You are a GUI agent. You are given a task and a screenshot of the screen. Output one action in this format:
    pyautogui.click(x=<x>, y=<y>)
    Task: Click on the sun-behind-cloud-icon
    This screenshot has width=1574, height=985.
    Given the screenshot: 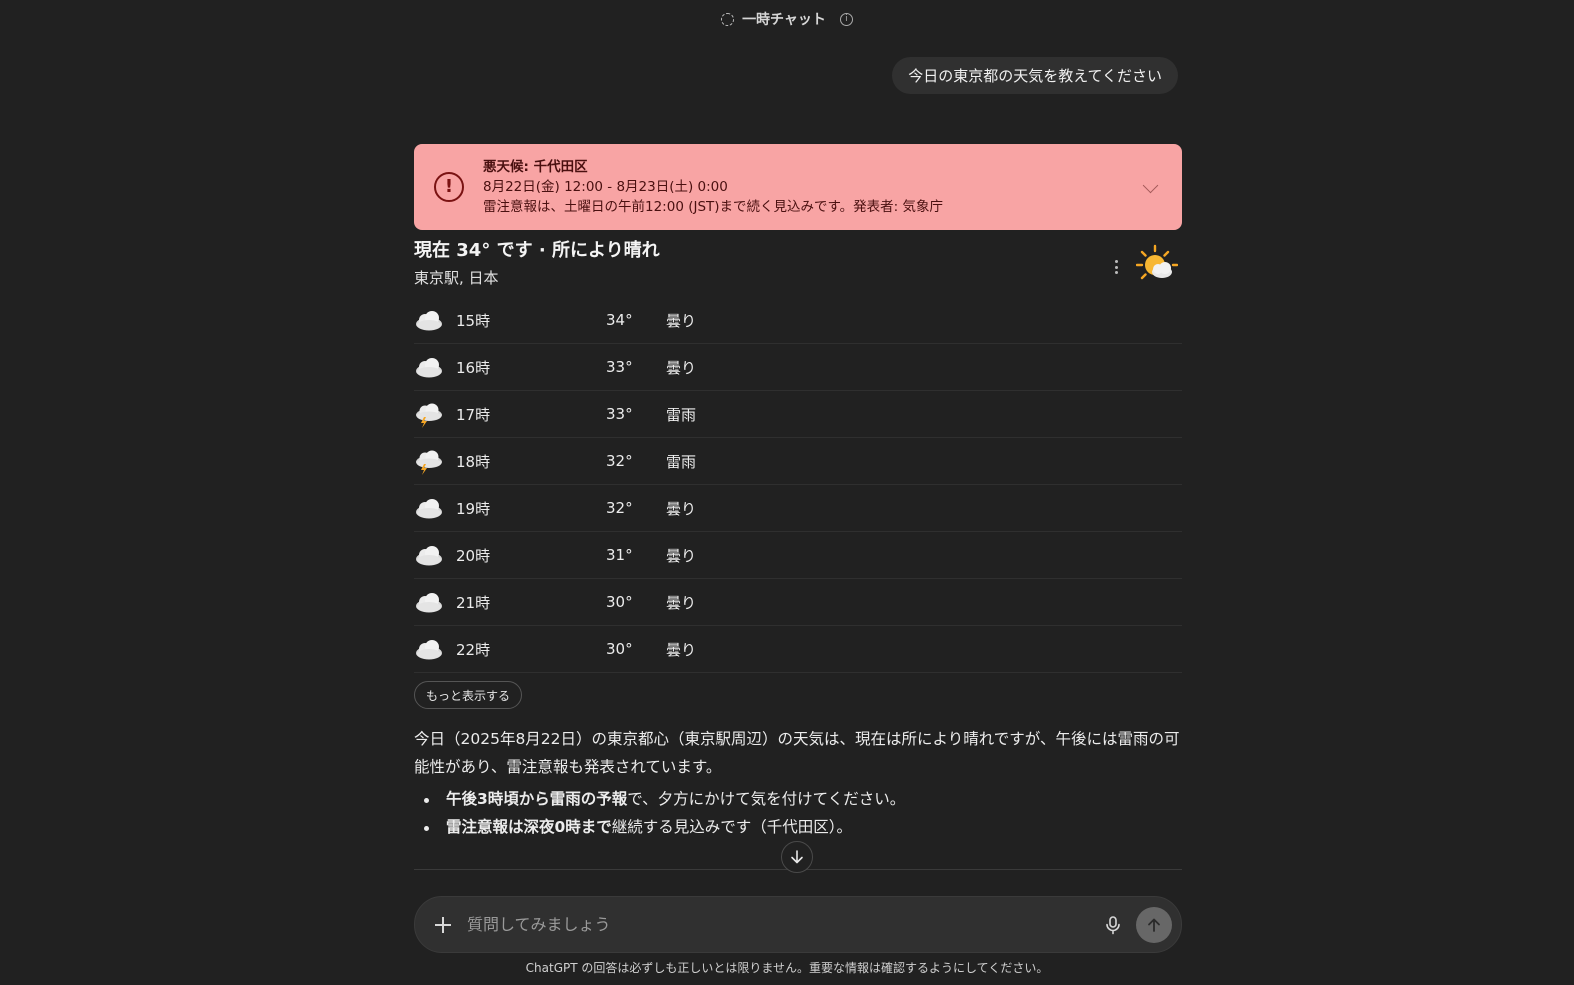 What is the action you would take?
    pyautogui.click(x=1157, y=262)
    